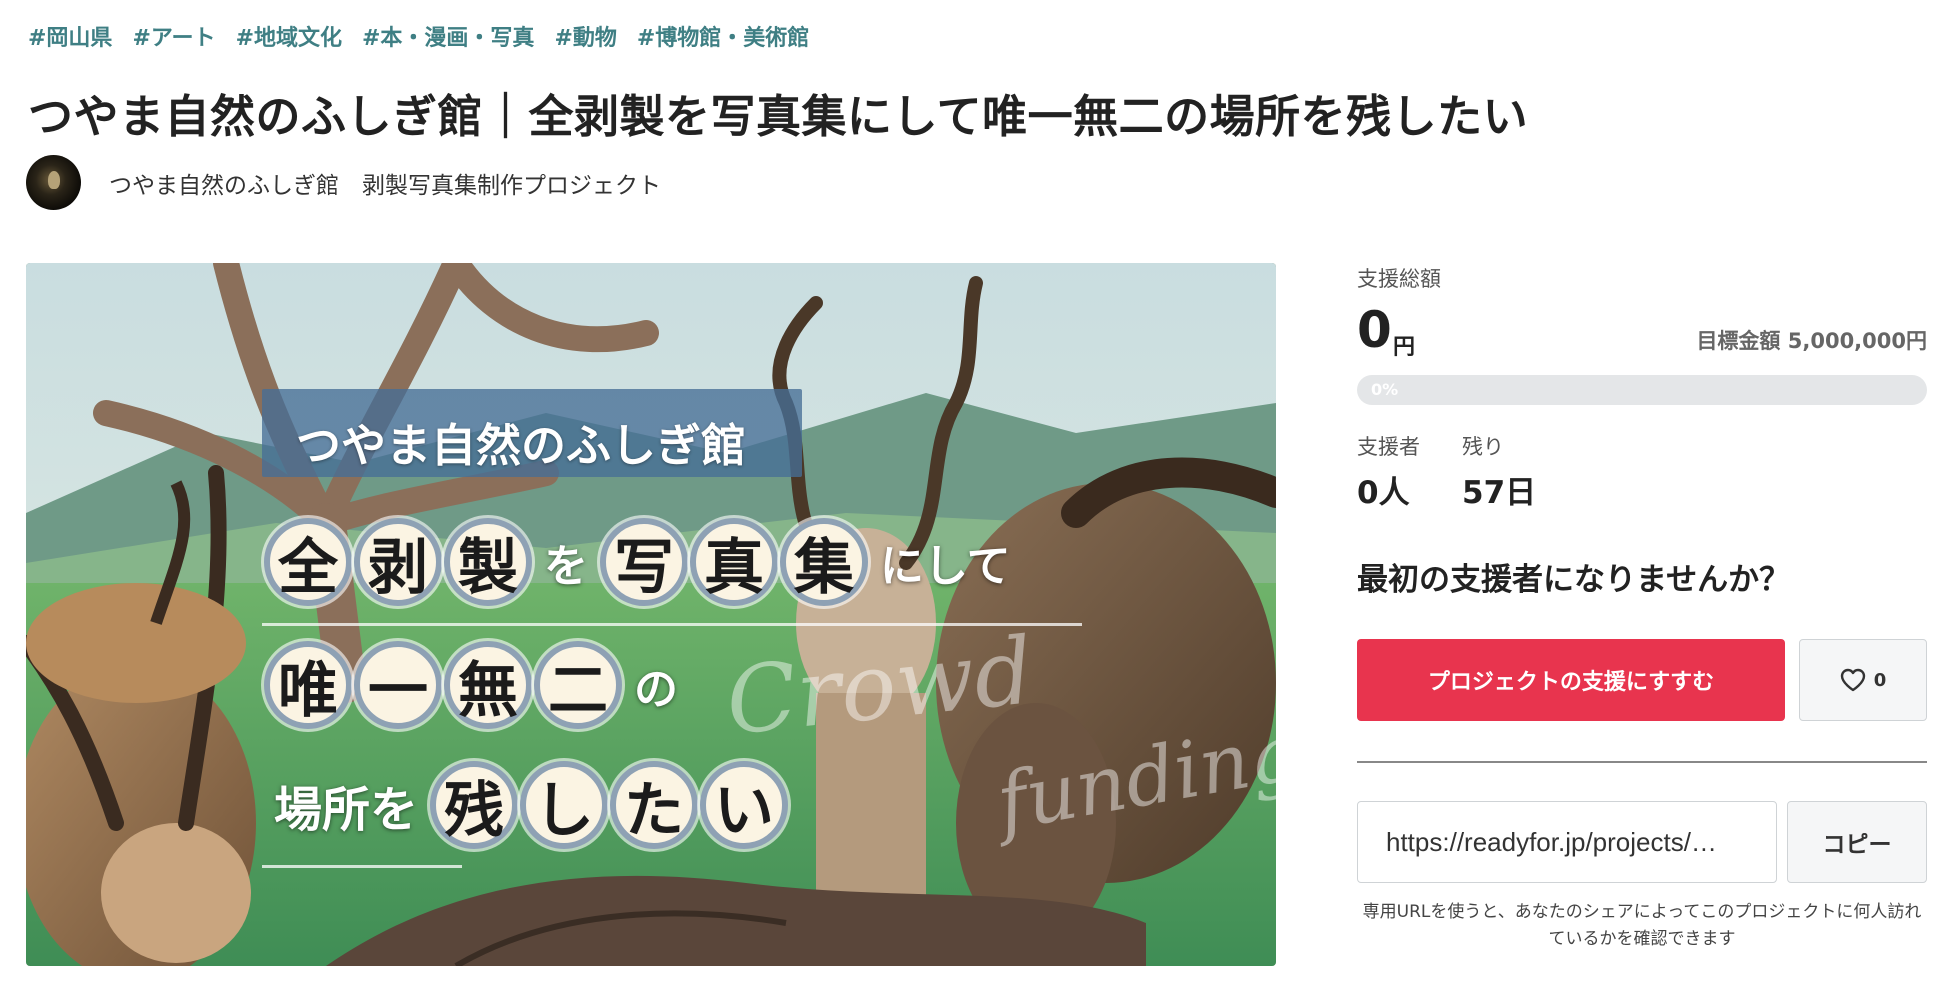  What do you see at coordinates (1571, 680) in the screenshot?
I see `support-button: プロジェクトの支援にすすむ` at bounding box center [1571, 680].